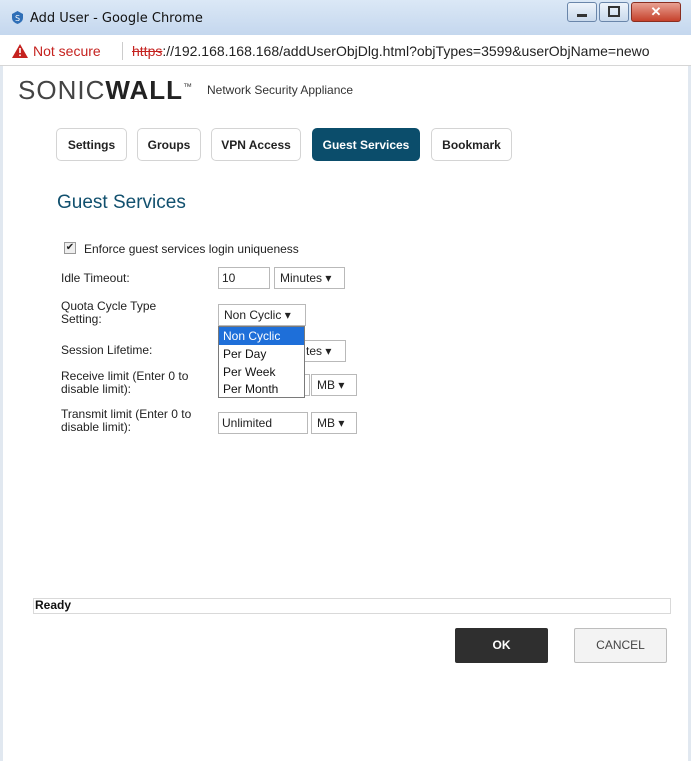  I want to click on tab-settings: Settings, so click(91, 144).